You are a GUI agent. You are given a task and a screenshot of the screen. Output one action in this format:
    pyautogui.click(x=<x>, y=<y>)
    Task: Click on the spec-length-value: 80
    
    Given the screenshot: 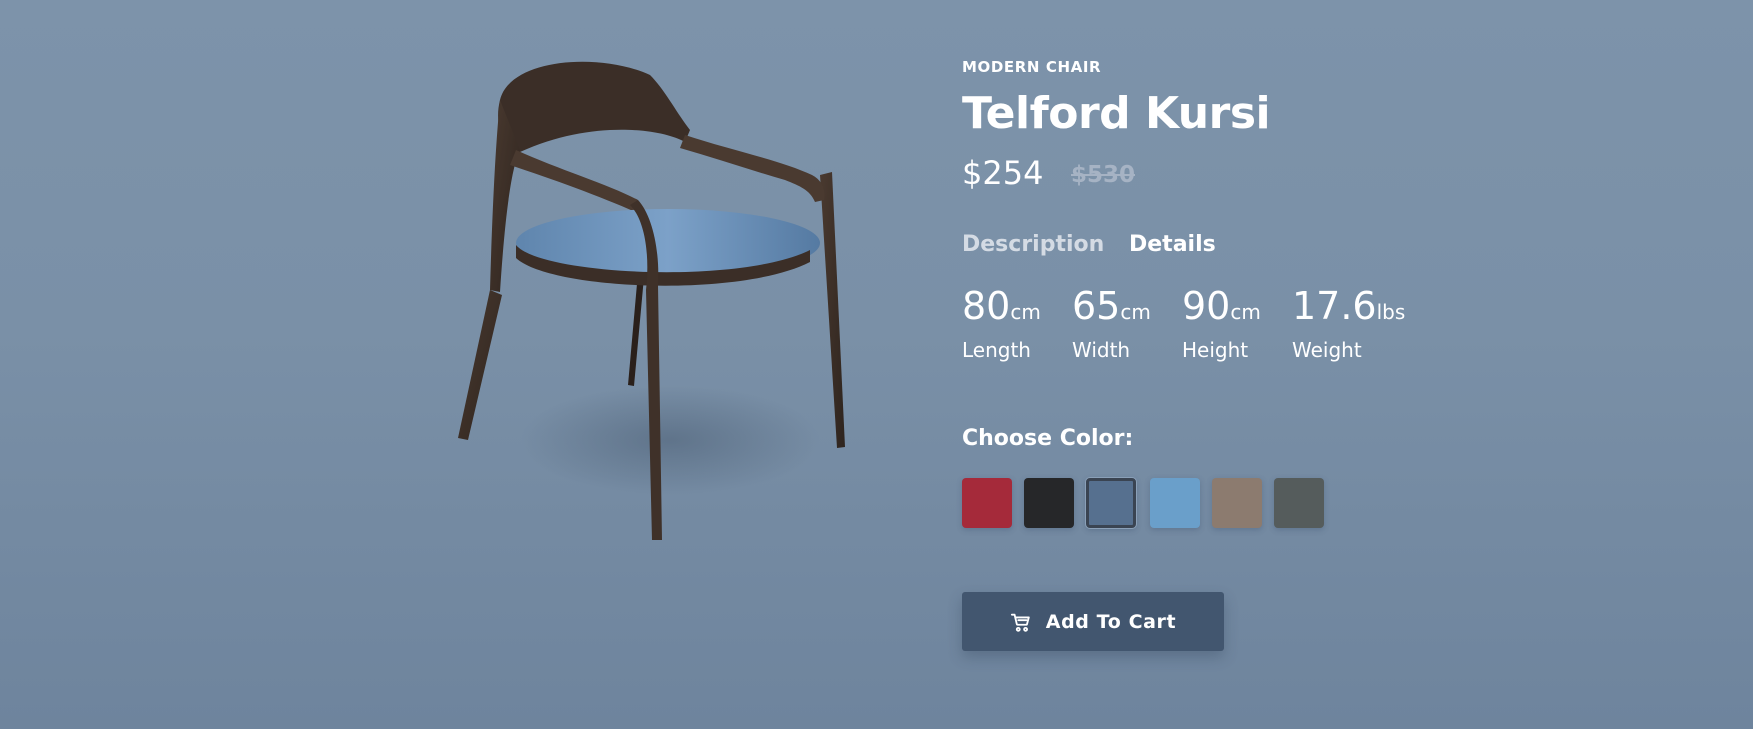 What is the action you would take?
    pyautogui.click(x=986, y=306)
    